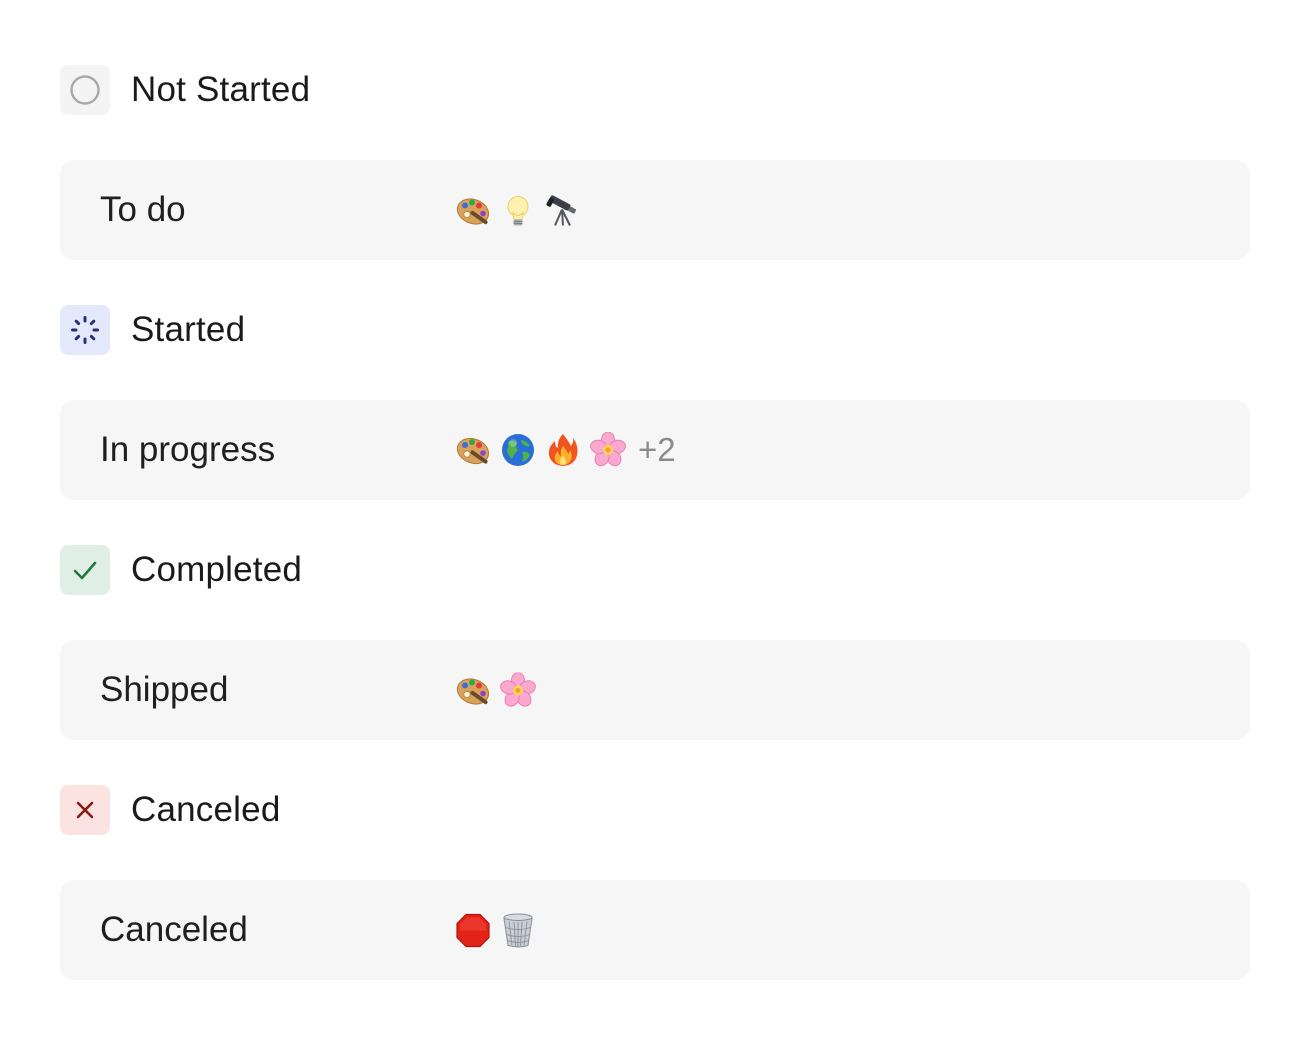 The image size is (1311, 1040). What do you see at coordinates (188, 329) in the screenshot?
I see `group-title: Started` at bounding box center [188, 329].